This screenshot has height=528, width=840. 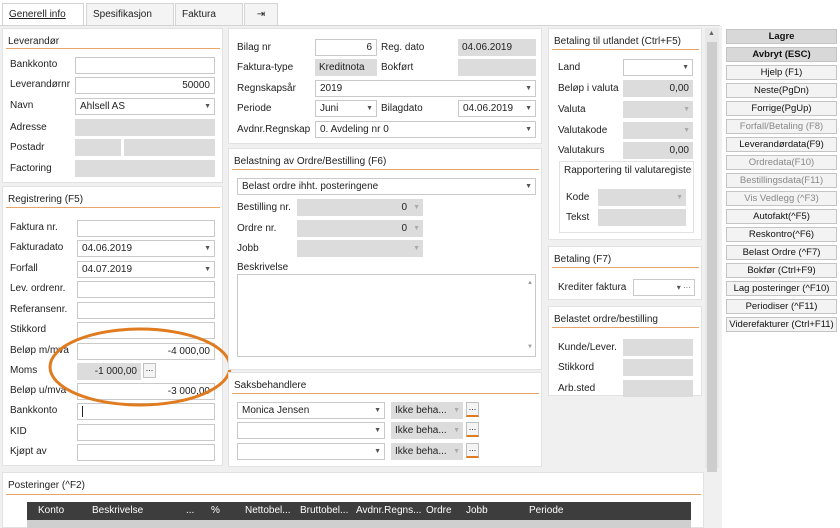 I want to click on pin-icon: ⇥, so click(x=261, y=14).